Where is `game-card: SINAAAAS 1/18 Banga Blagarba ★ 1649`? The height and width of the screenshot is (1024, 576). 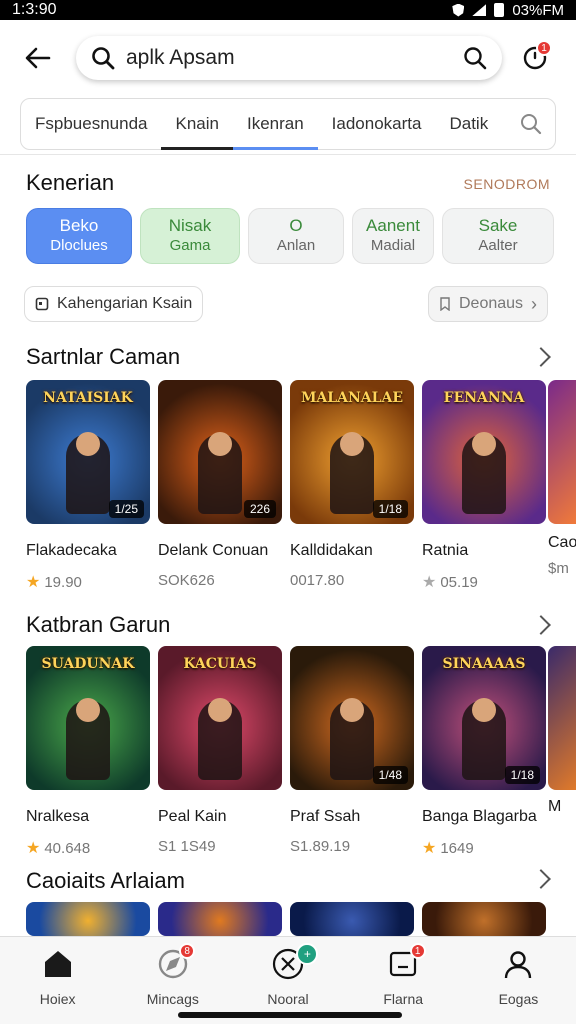
game-card: SINAAAAS 1/18 Banga Blagarba ★ 1649 is located at coordinates (484, 752).